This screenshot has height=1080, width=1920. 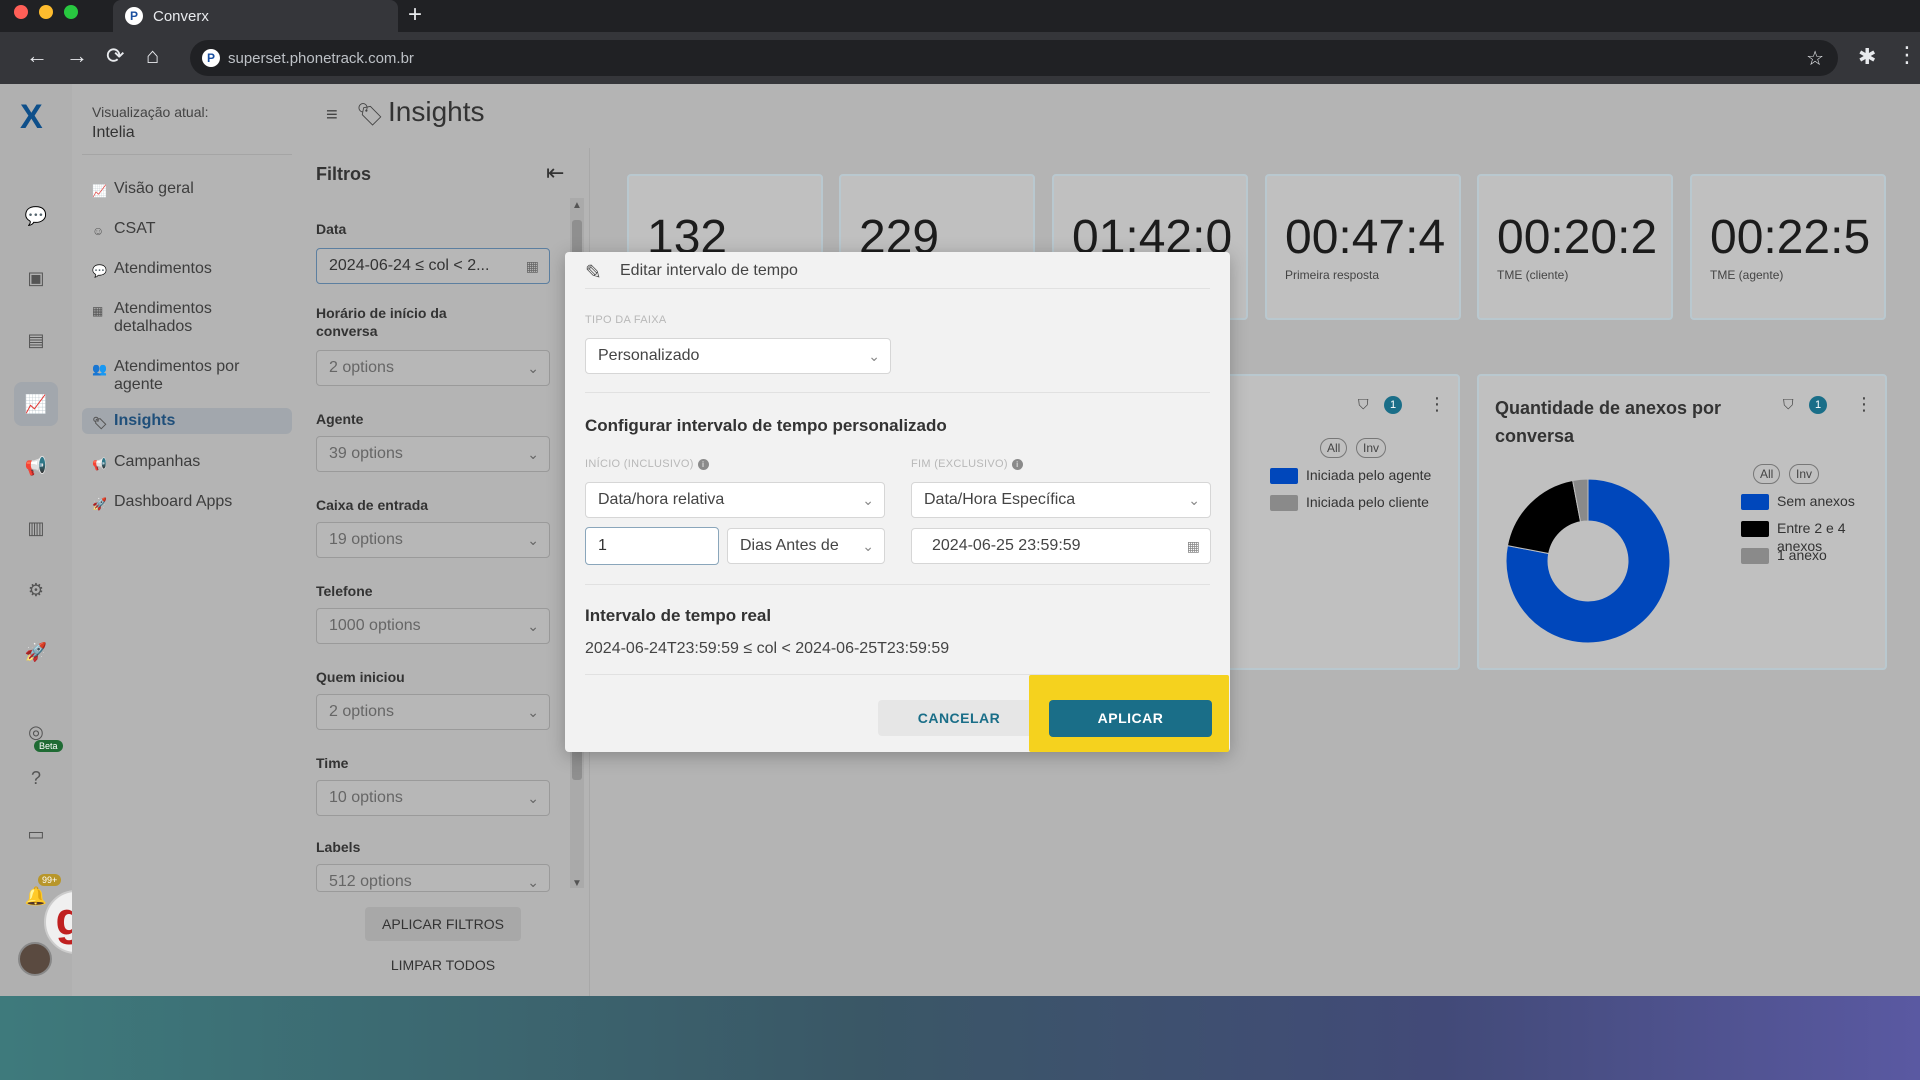 I want to click on filter-select-horario: 2 options ⌄, so click(x=433, y=368).